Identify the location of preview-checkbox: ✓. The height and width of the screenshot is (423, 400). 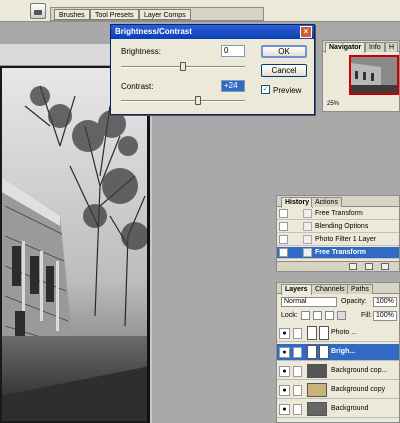
(265, 89).